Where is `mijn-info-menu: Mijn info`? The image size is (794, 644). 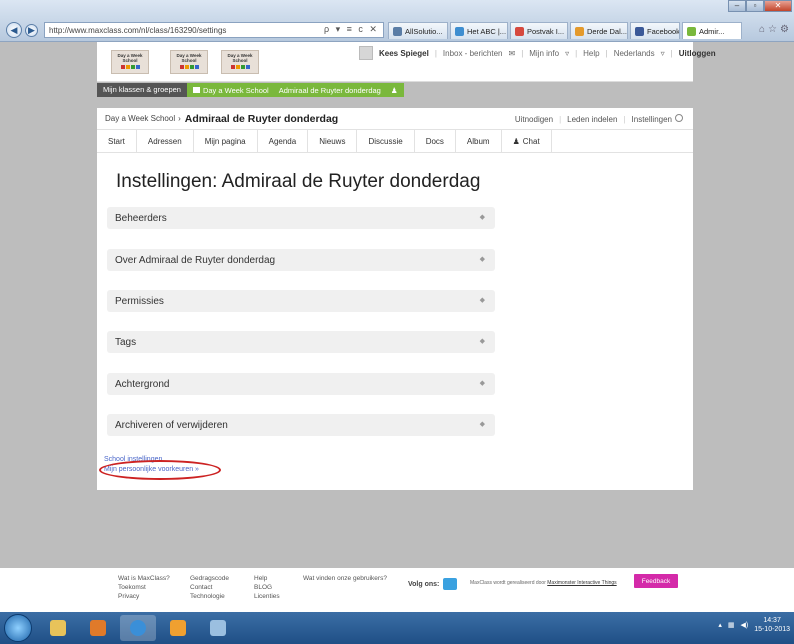 mijn-info-menu: Mijn info is located at coordinates (544, 53).